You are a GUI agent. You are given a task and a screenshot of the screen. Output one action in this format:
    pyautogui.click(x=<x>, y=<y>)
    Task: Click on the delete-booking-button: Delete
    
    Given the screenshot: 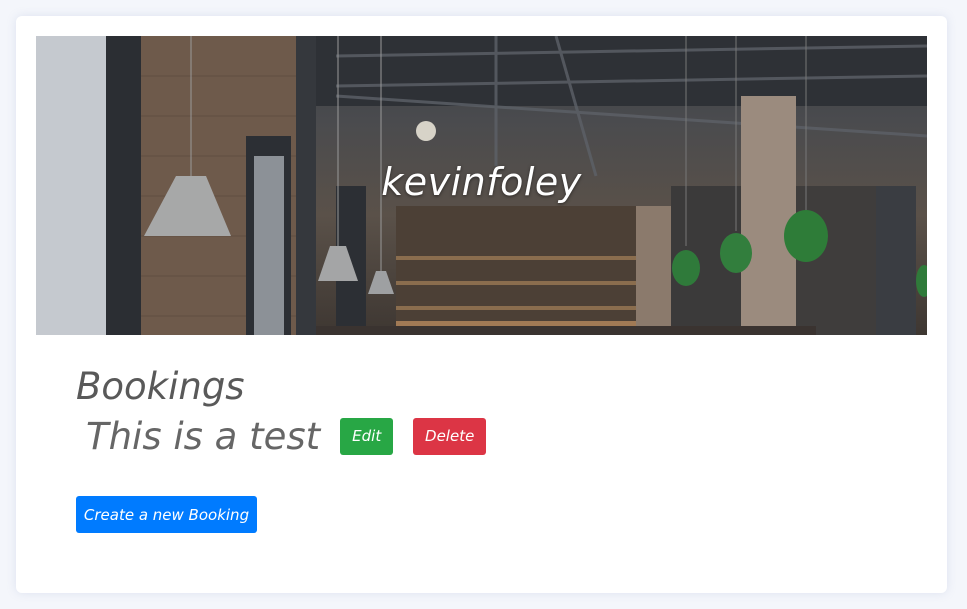 What is the action you would take?
    pyautogui.click(x=450, y=436)
    